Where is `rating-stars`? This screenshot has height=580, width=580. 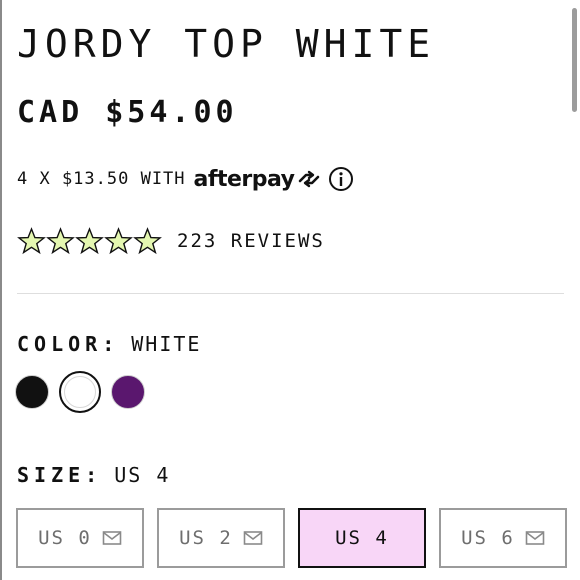
rating-stars is located at coordinates (89, 241).